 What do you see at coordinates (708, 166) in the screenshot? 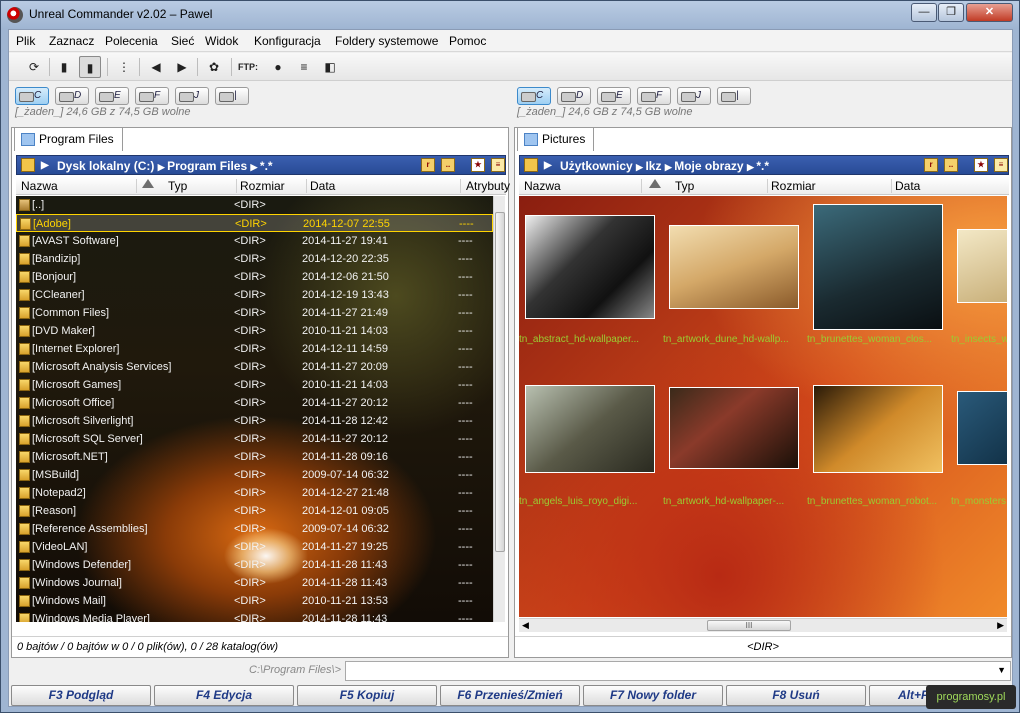
I see `path-segment: Moje obrazy` at bounding box center [708, 166].